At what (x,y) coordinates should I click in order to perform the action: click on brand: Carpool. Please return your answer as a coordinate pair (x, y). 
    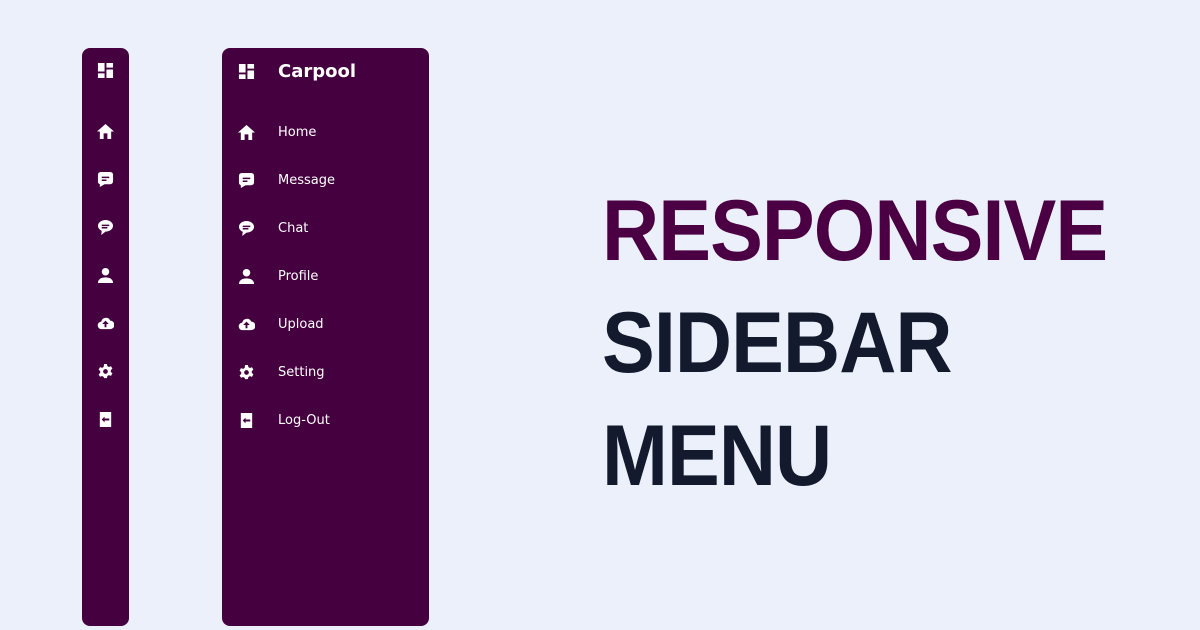
    Looking at the image, I should click on (325, 71).